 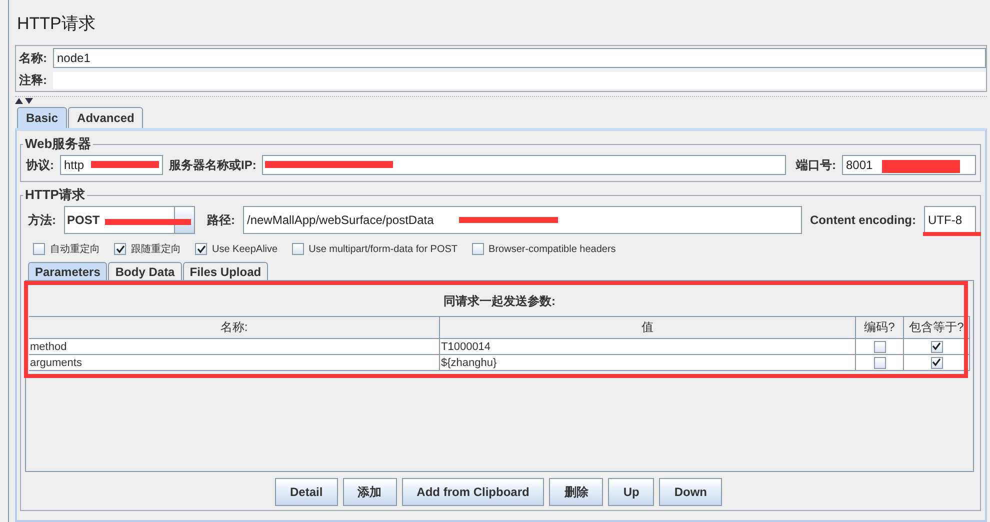 What do you see at coordinates (42, 117) in the screenshot?
I see `tab: Basic` at bounding box center [42, 117].